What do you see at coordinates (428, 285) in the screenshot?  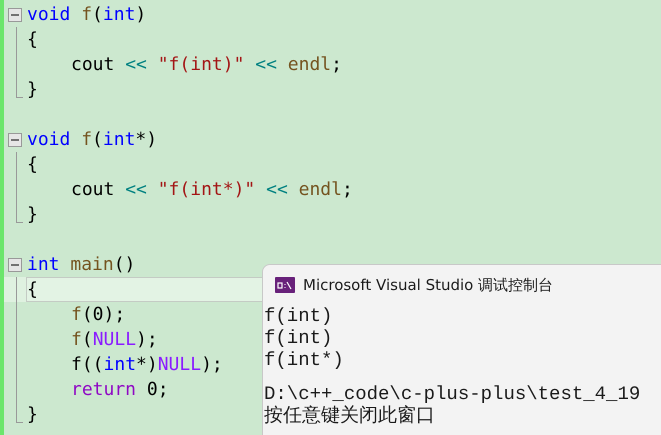 I see `window-title: Microsoft Visual Studio 调试控制台` at bounding box center [428, 285].